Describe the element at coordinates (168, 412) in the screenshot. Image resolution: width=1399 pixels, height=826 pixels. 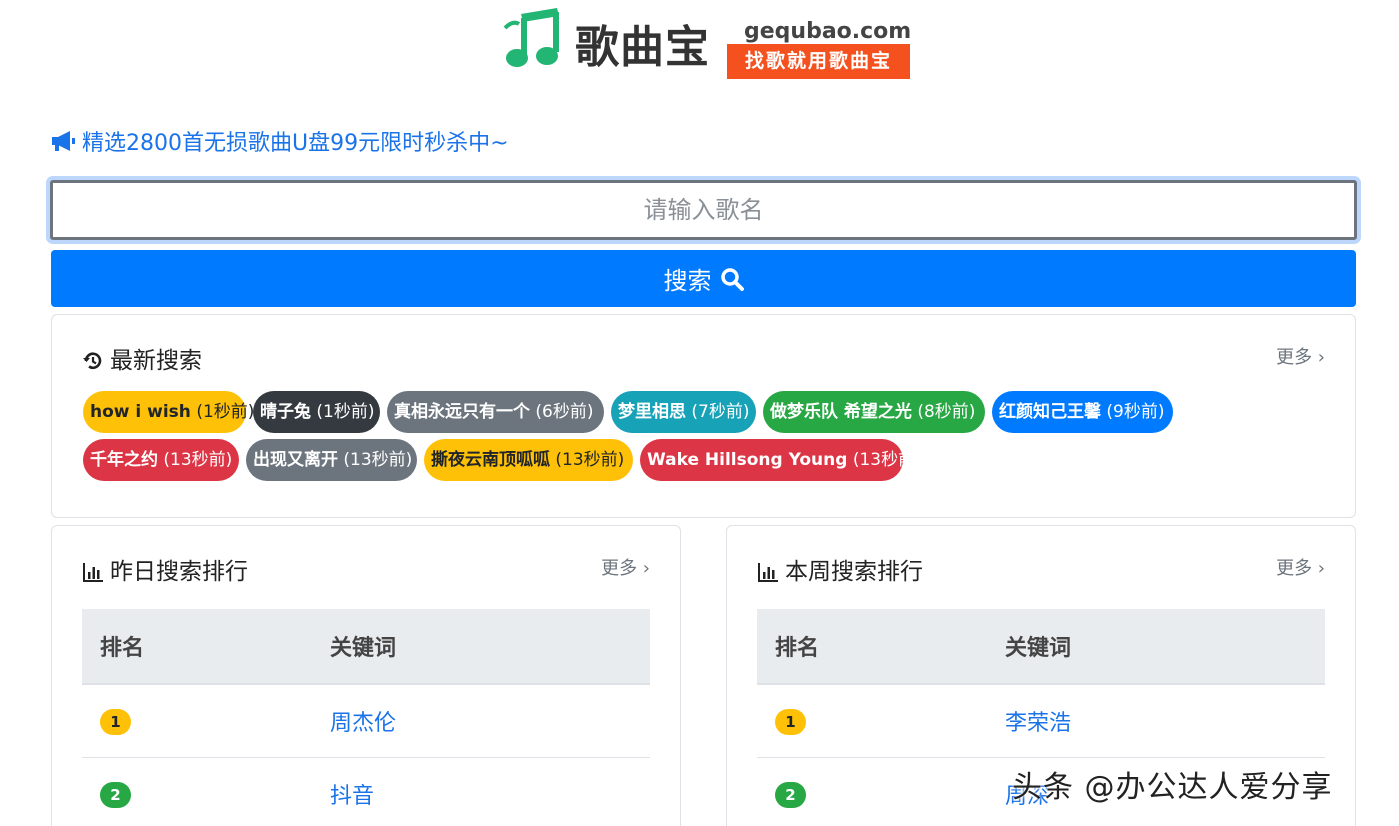
I see `recent-tag: how i wish (1秒前)` at that location.